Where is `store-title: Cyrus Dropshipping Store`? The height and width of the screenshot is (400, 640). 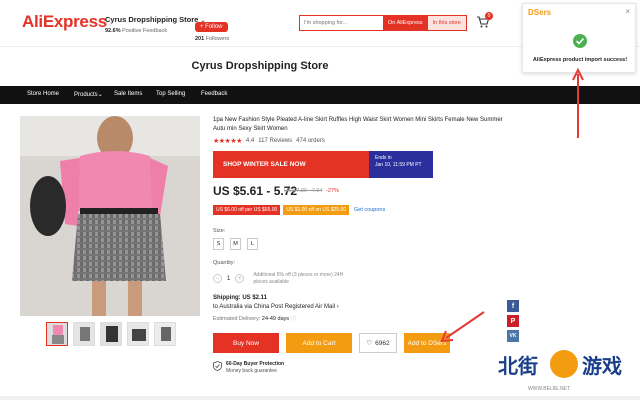
store-title: Cyrus Dropshipping Store is located at coordinates (260, 66).